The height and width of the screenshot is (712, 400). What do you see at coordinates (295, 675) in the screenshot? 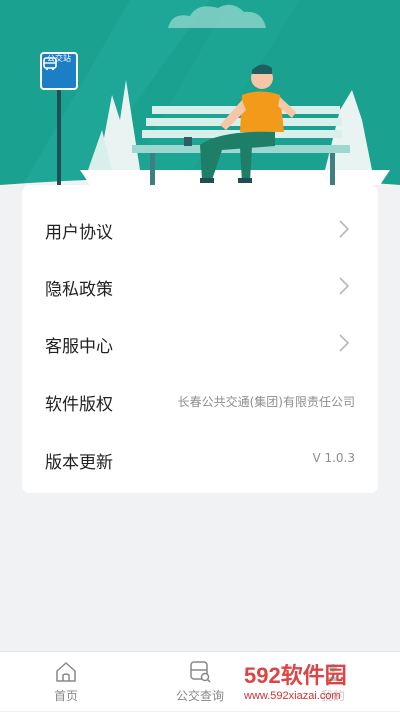
I see `watermark-logo-text: 592软件园` at bounding box center [295, 675].